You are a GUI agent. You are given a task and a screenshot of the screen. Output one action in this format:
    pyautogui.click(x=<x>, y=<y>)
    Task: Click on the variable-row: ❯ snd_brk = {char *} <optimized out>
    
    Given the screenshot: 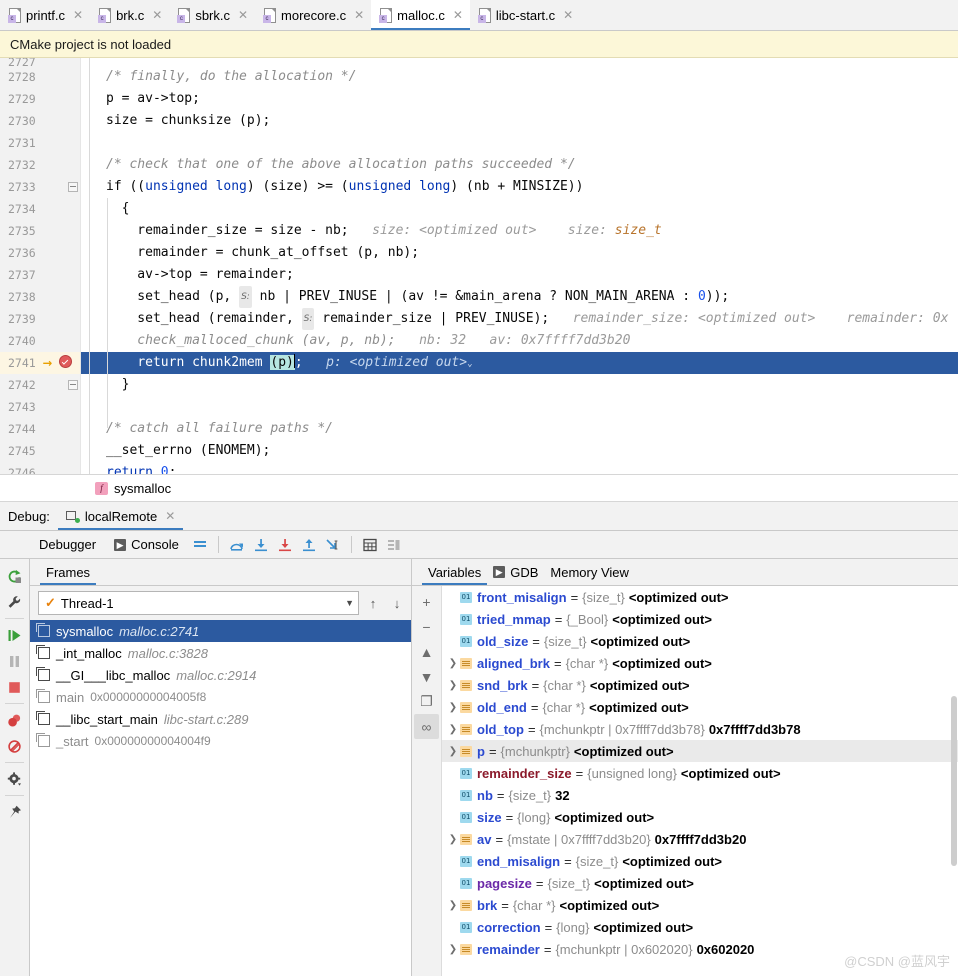 What is the action you would take?
    pyautogui.click(x=700, y=685)
    